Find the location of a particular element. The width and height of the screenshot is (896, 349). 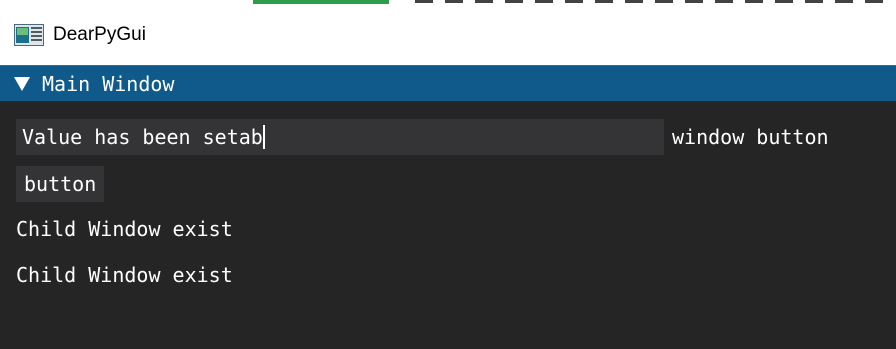

value-input-value: Value has been setab is located at coordinates (142, 137).